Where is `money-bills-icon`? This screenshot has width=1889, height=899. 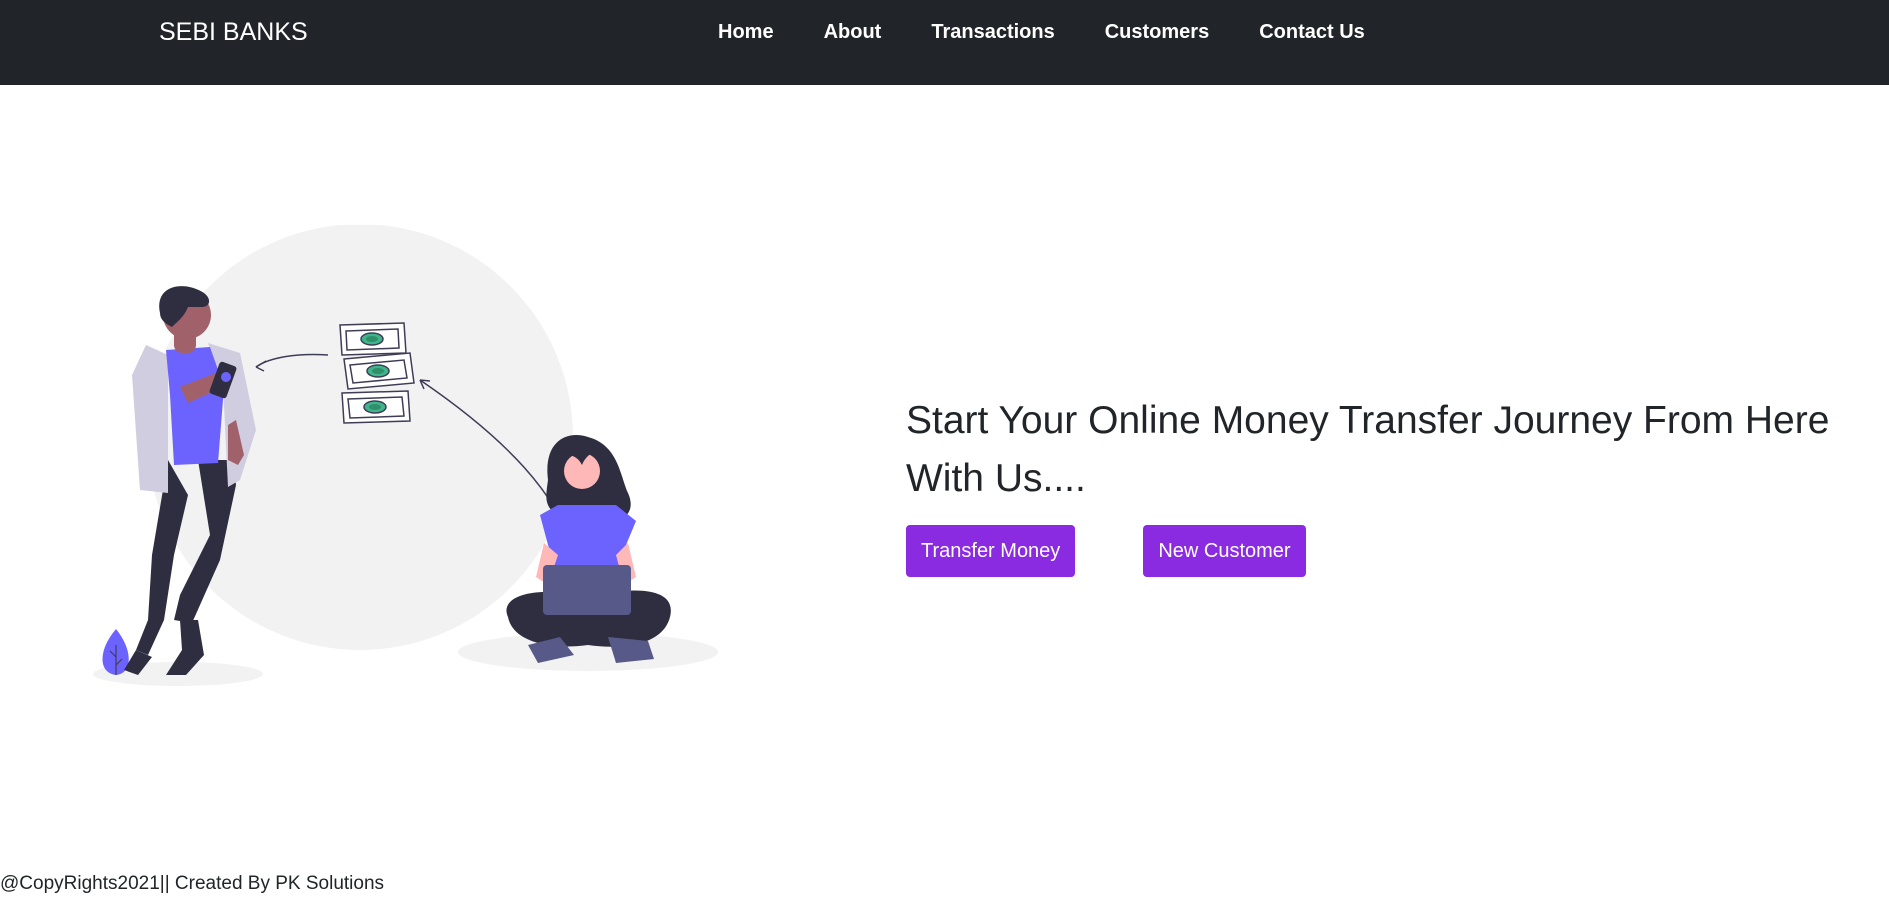
money-bills-icon is located at coordinates (377, 373).